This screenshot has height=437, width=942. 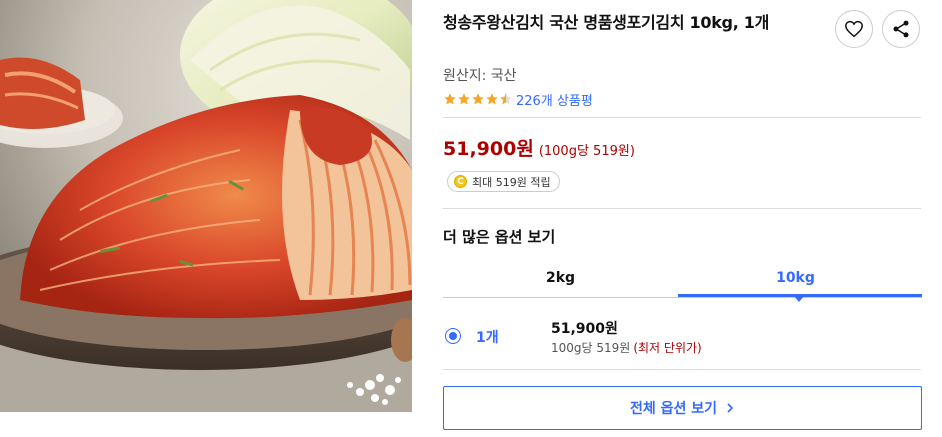 What do you see at coordinates (554, 99) in the screenshot?
I see `review-count-link: 226개 상품평` at bounding box center [554, 99].